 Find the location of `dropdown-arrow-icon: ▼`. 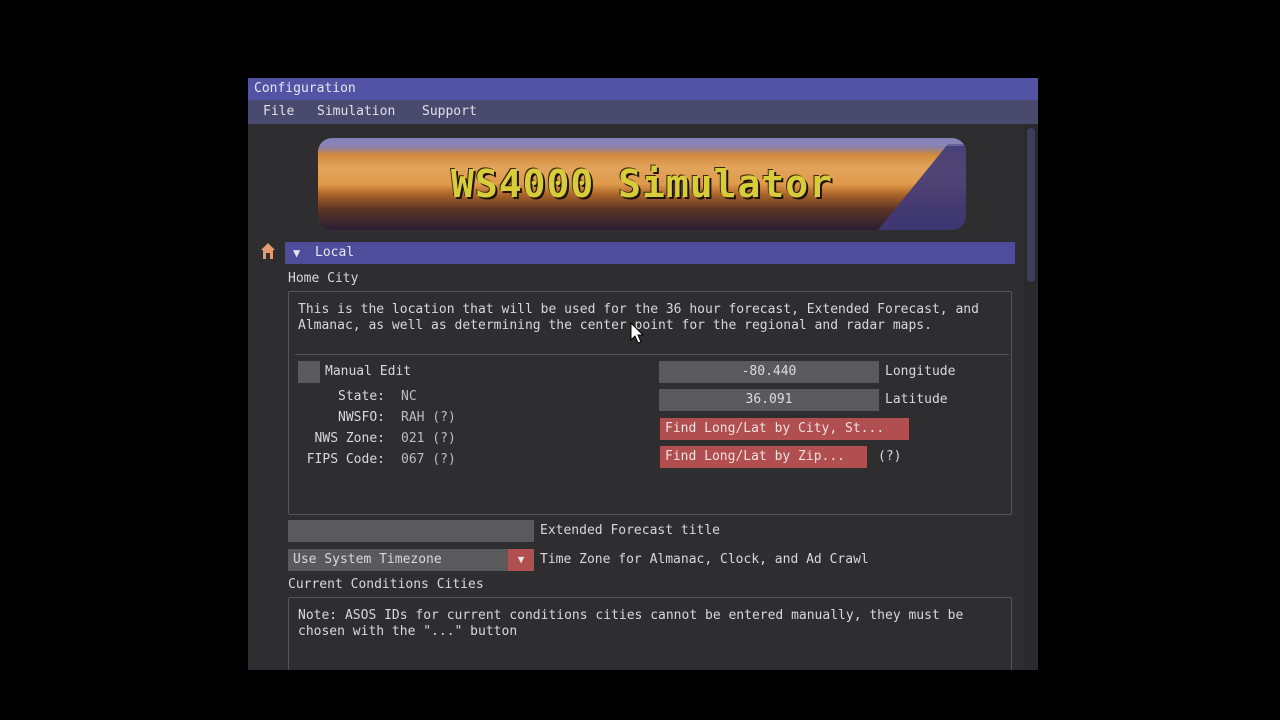

dropdown-arrow-icon: ▼ is located at coordinates (521, 560).